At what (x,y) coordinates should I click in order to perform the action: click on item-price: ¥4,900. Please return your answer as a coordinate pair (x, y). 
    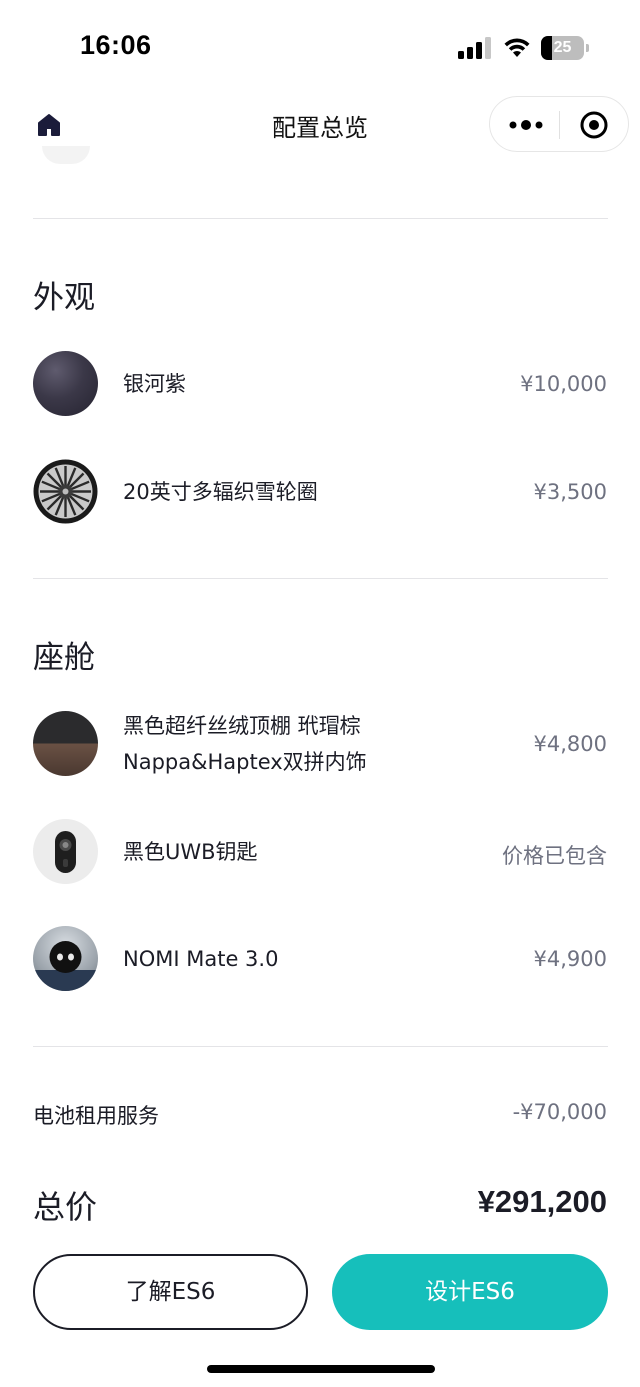
    Looking at the image, I should click on (570, 959).